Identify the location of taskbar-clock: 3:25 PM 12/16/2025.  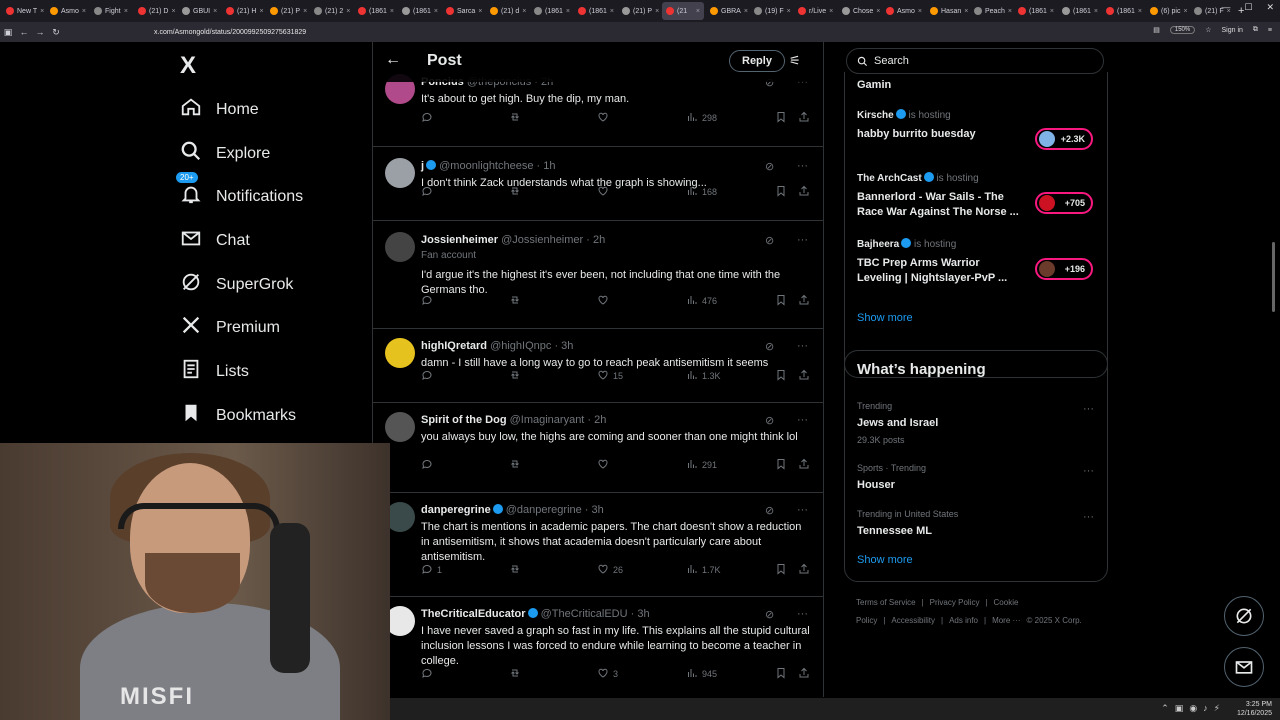
(1254, 709).